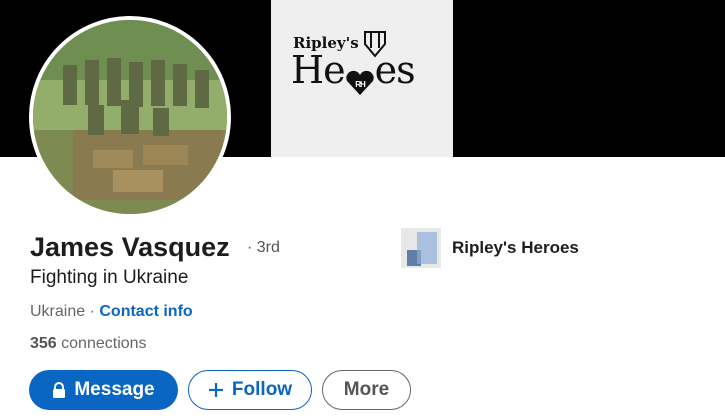 Image resolution: width=725 pixels, height=418 pixels. Describe the element at coordinates (101, 343) in the screenshot. I see `connections-label: connections` at that location.